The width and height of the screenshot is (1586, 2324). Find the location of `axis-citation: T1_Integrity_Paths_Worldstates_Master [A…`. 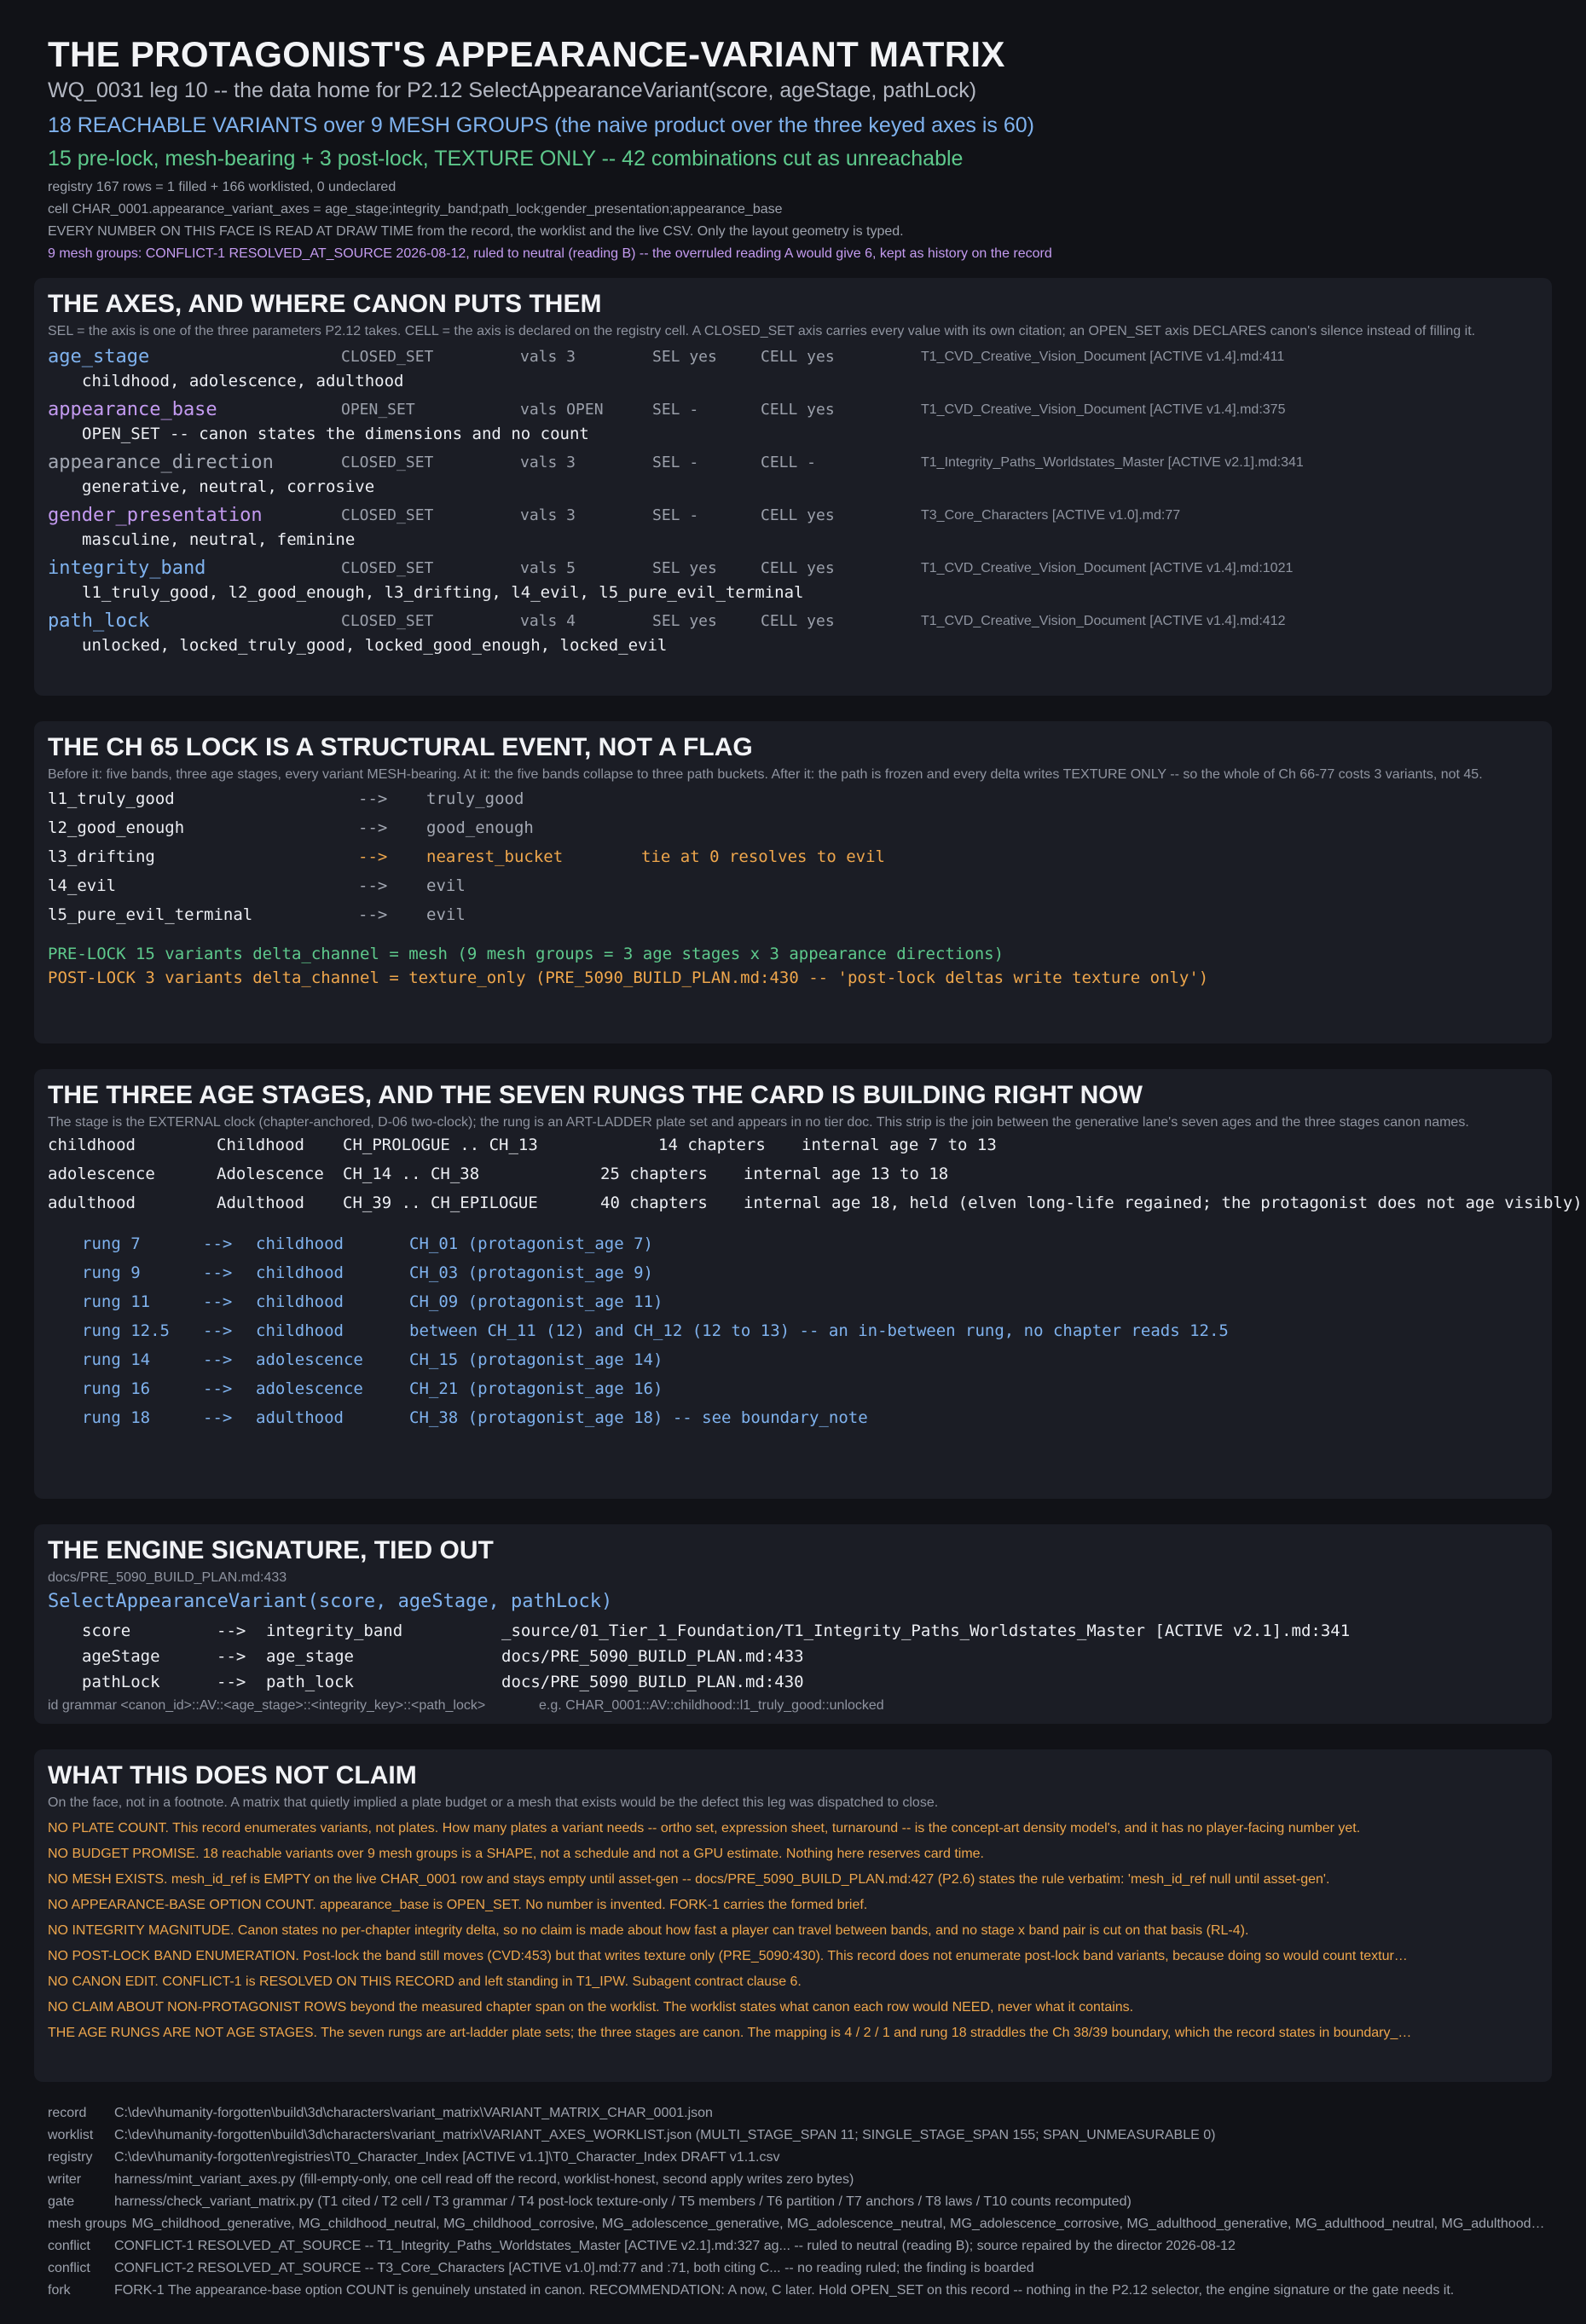

axis-citation: T1_Integrity_Paths_Worldstates_Master [A… is located at coordinates (1112, 463).